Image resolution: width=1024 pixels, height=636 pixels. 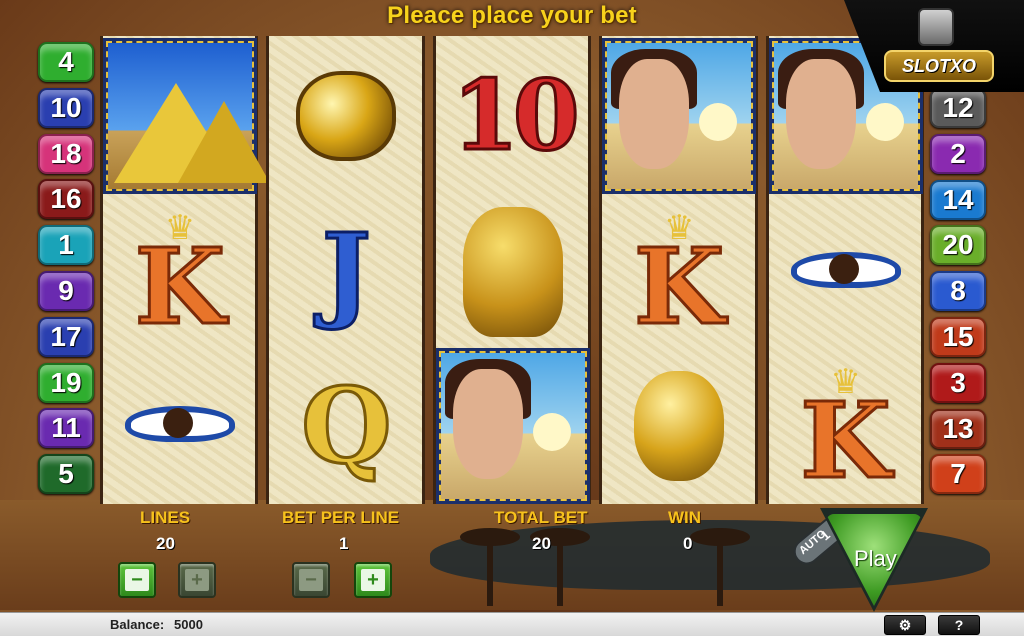 What do you see at coordinates (958, 382) in the screenshot?
I see `payline-indicator: 3` at bounding box center [958, 382].